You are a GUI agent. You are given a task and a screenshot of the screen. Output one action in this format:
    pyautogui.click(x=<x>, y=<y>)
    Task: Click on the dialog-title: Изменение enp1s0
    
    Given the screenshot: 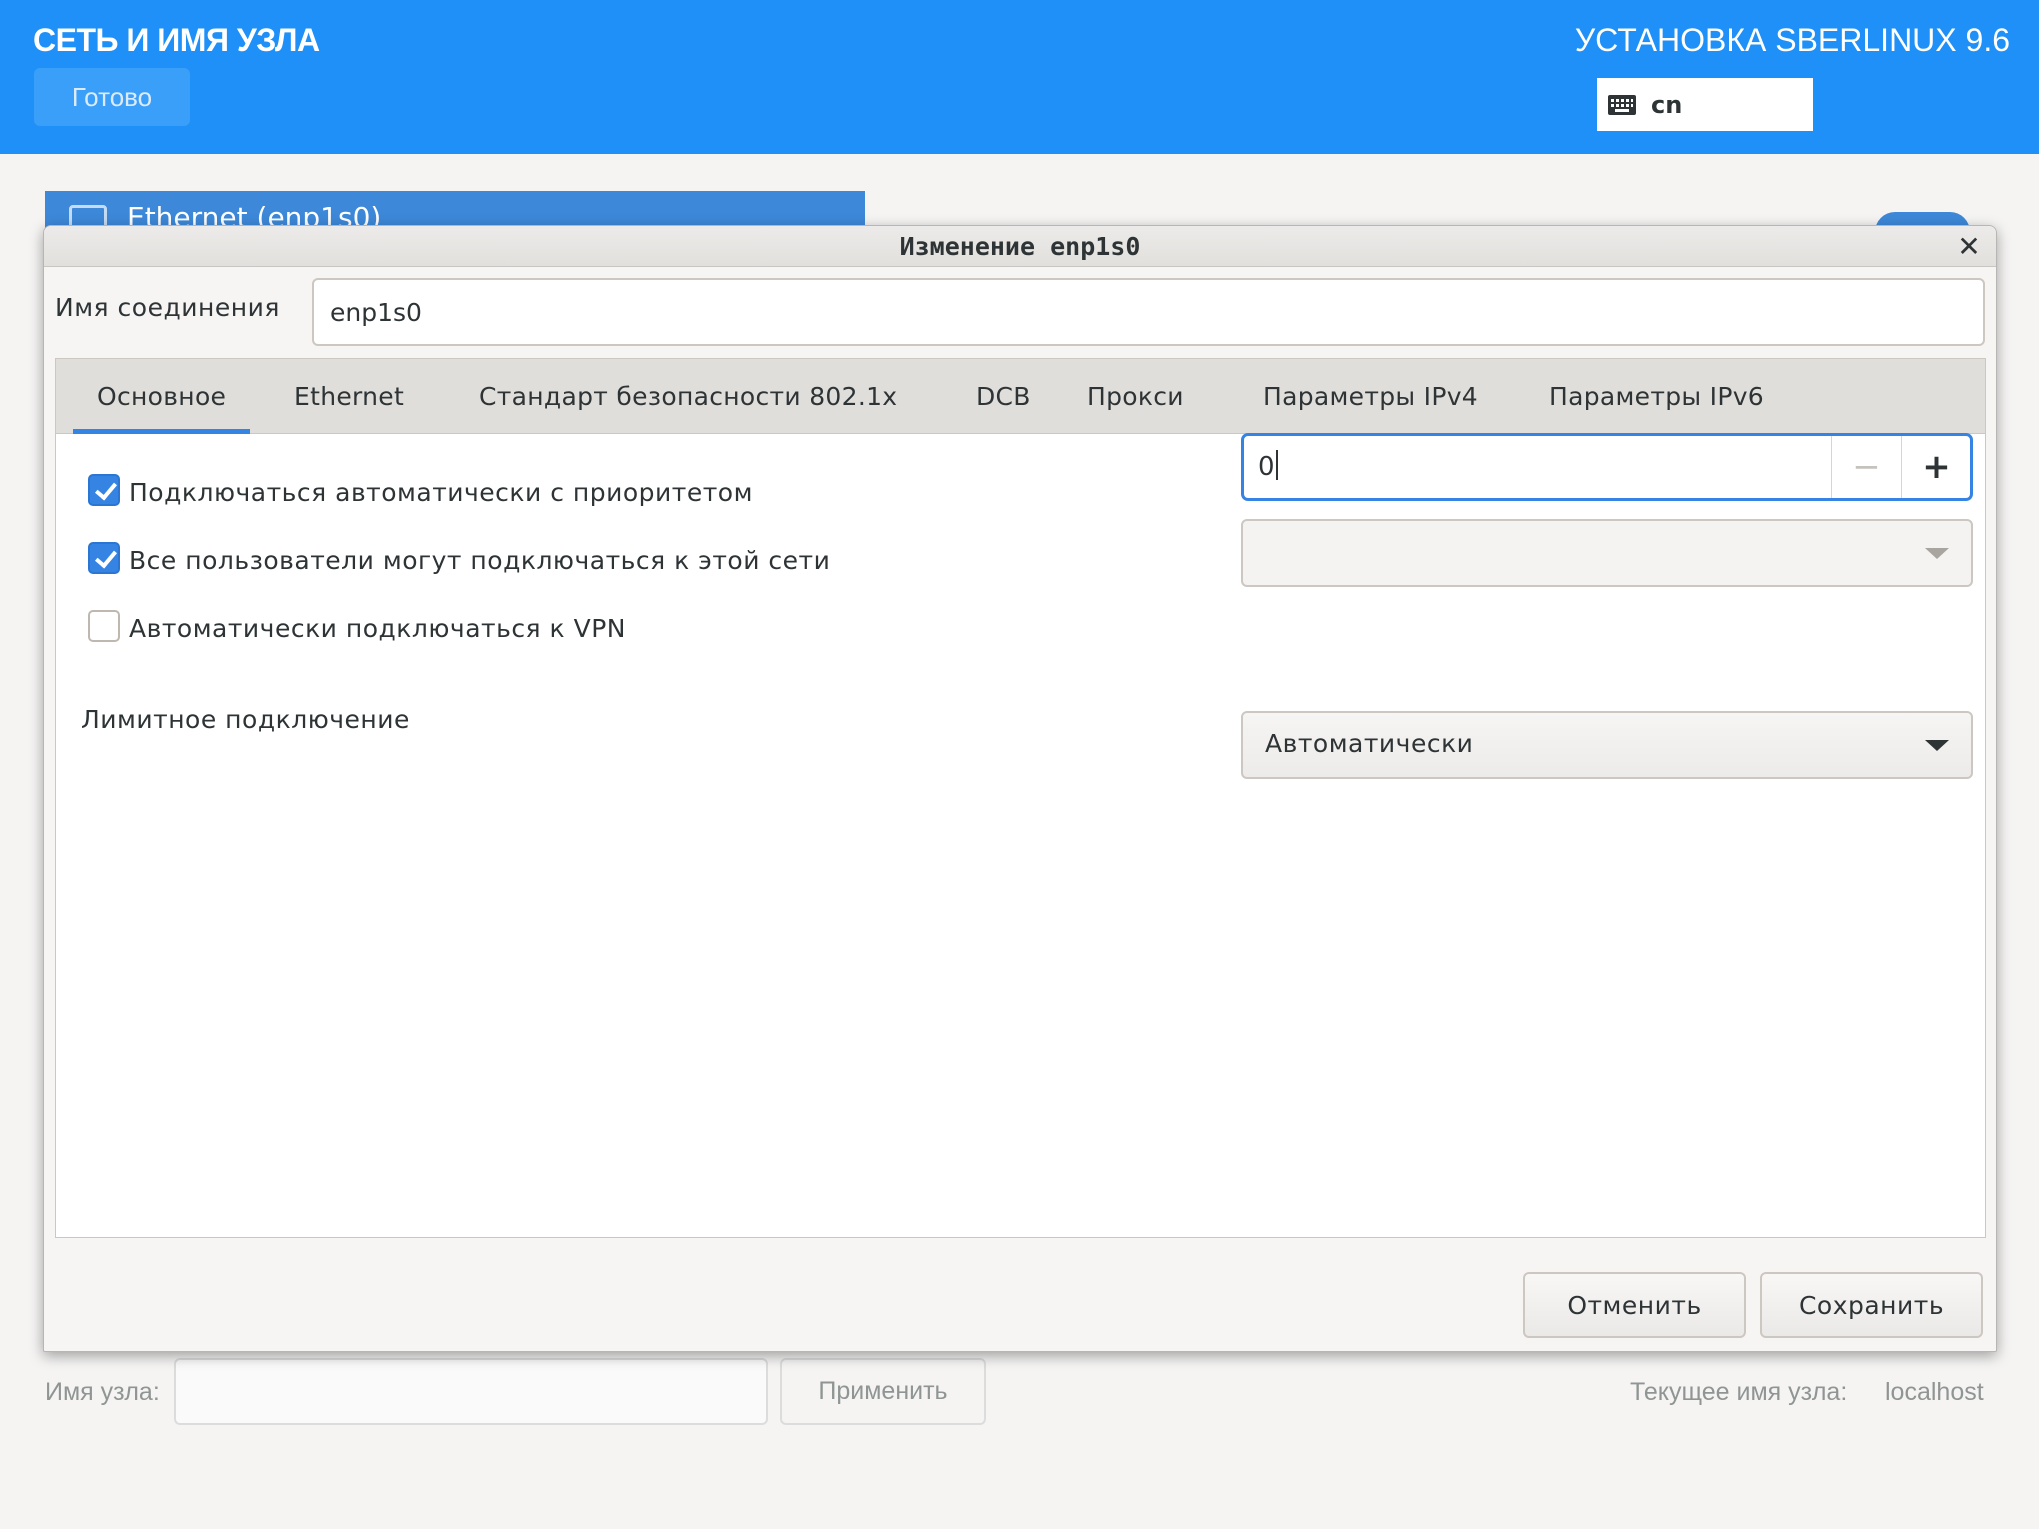 What is the action you would take?
    pyautogui.click(x=1020, y=246)
    